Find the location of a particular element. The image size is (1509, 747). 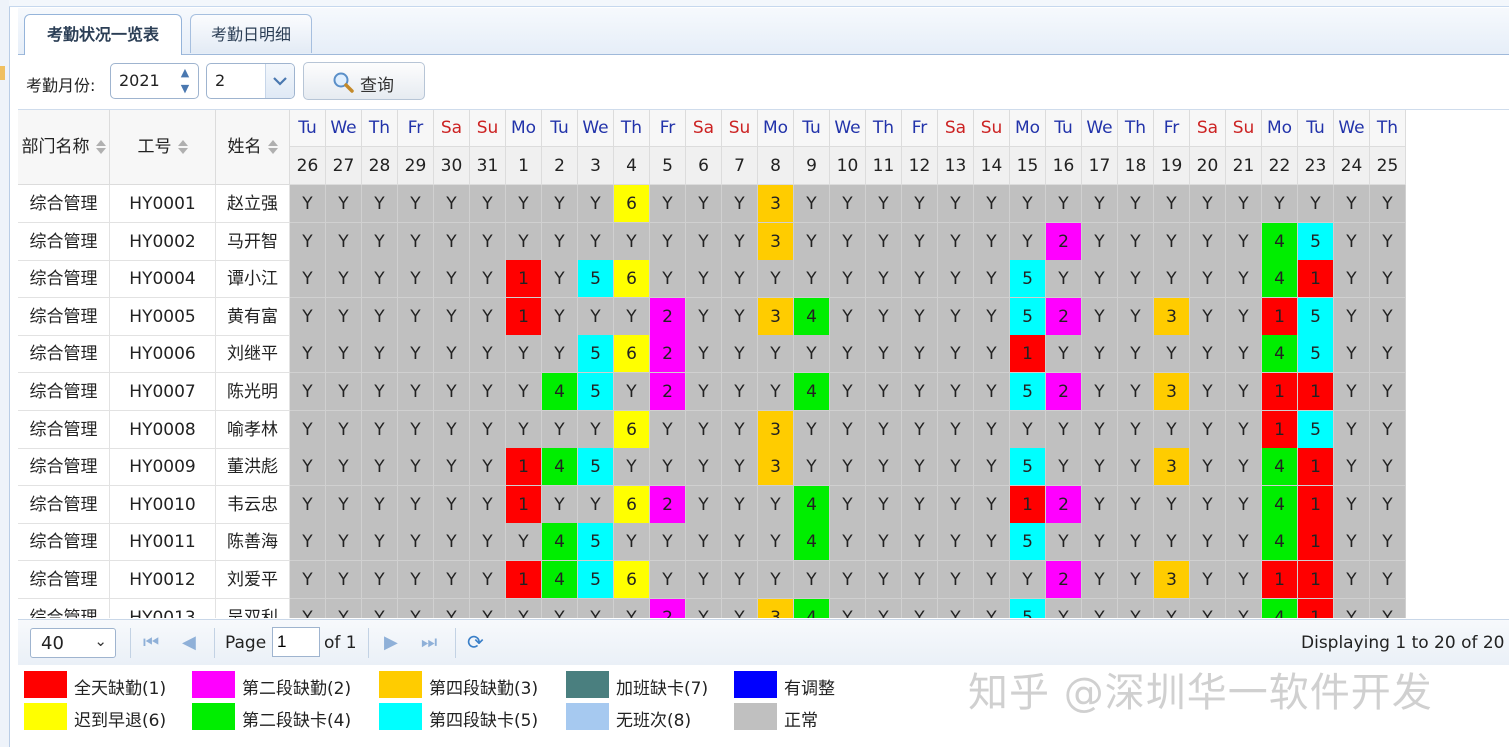

year-value: 2021 is located at coordinates (139, 80).